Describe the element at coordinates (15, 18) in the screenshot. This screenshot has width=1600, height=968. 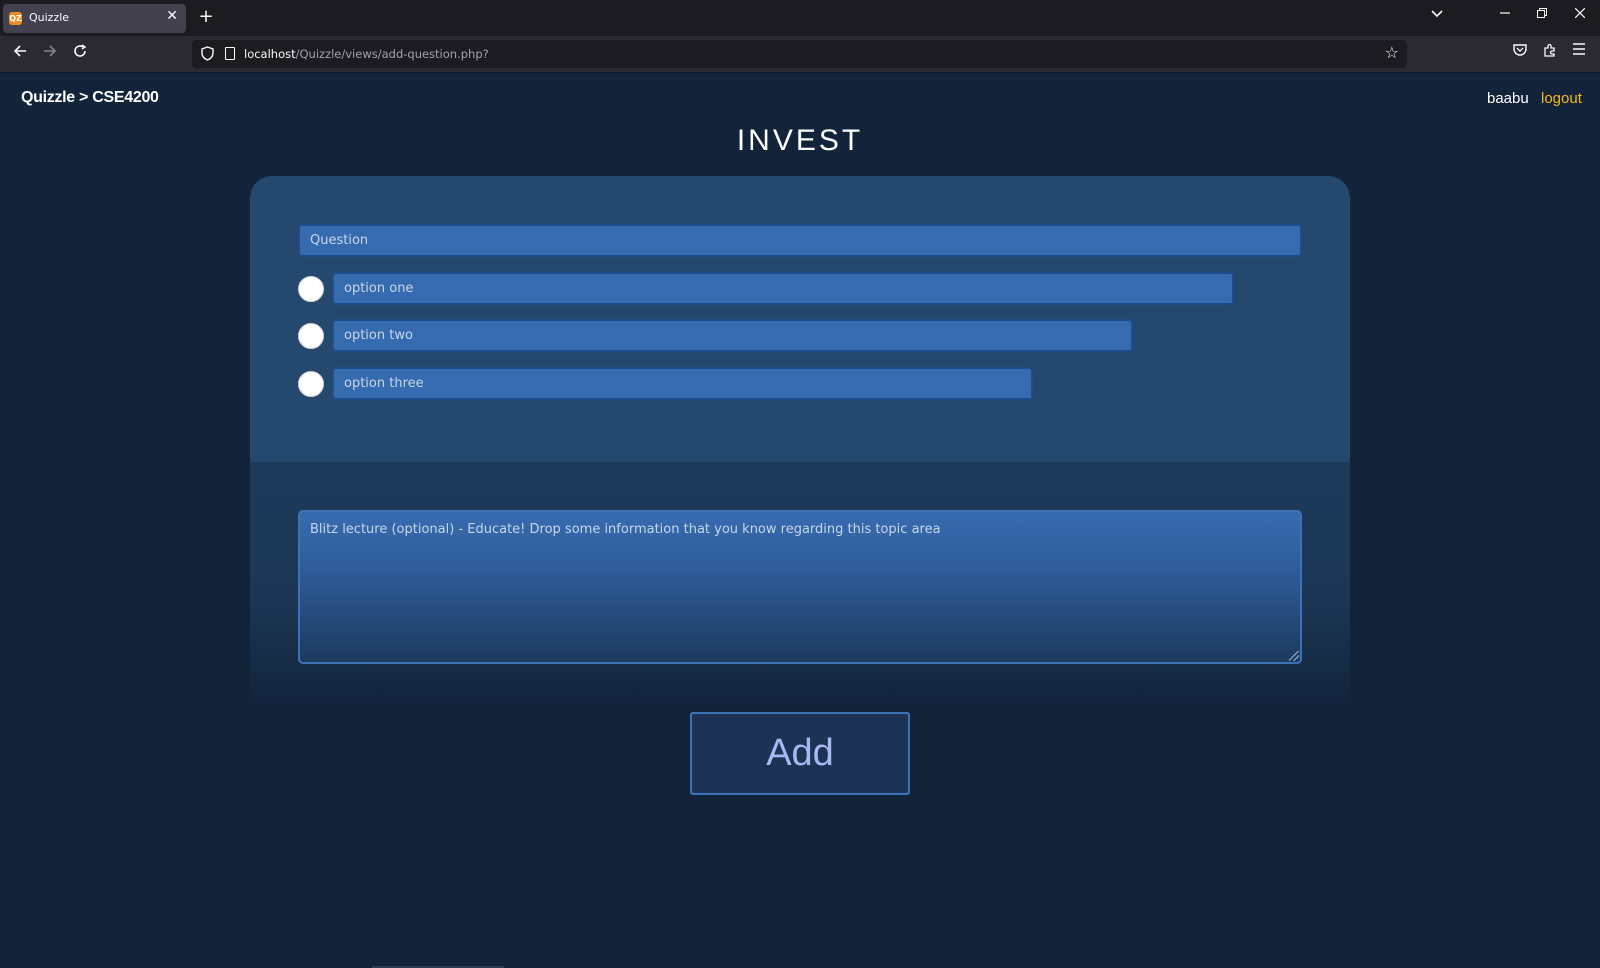
I see `quizzle-favicon-icon: QZ` at that location.